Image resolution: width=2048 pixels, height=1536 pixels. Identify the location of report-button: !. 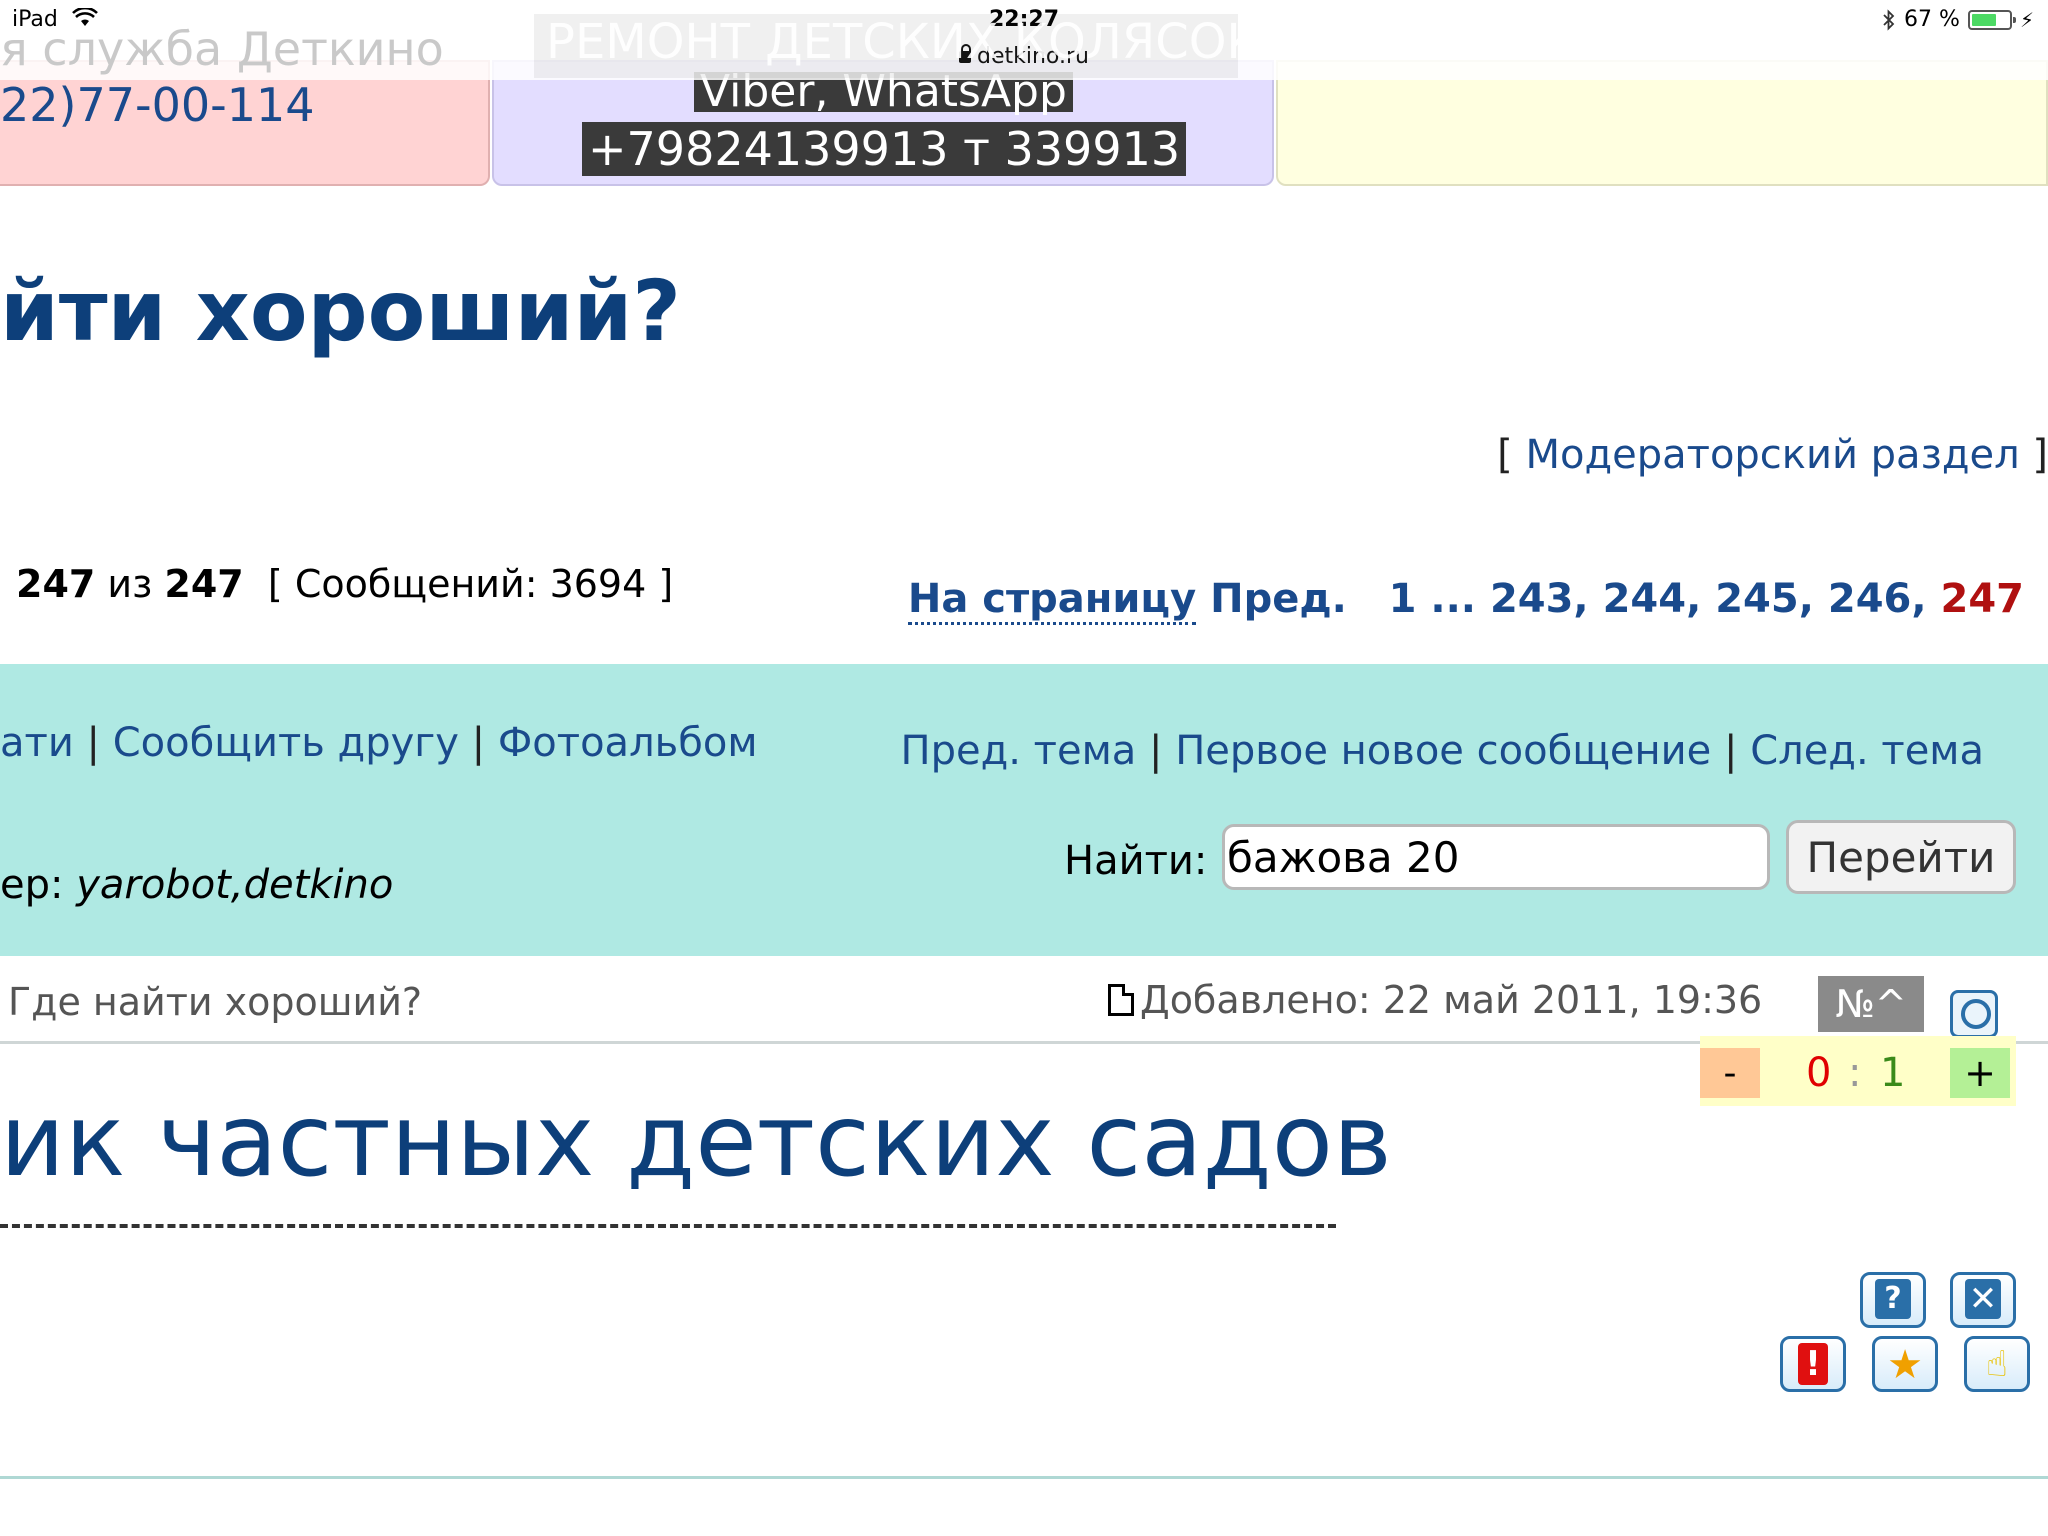
(1813, 1364).